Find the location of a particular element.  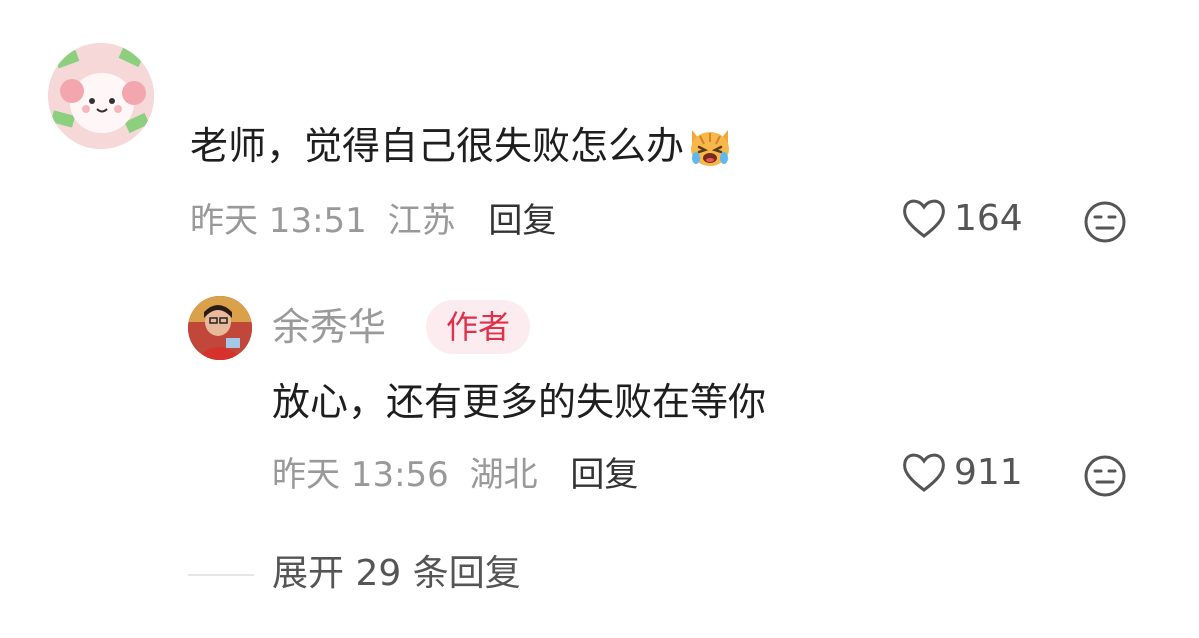

reply-like-button: 911 is located at coordinates (961, 472).